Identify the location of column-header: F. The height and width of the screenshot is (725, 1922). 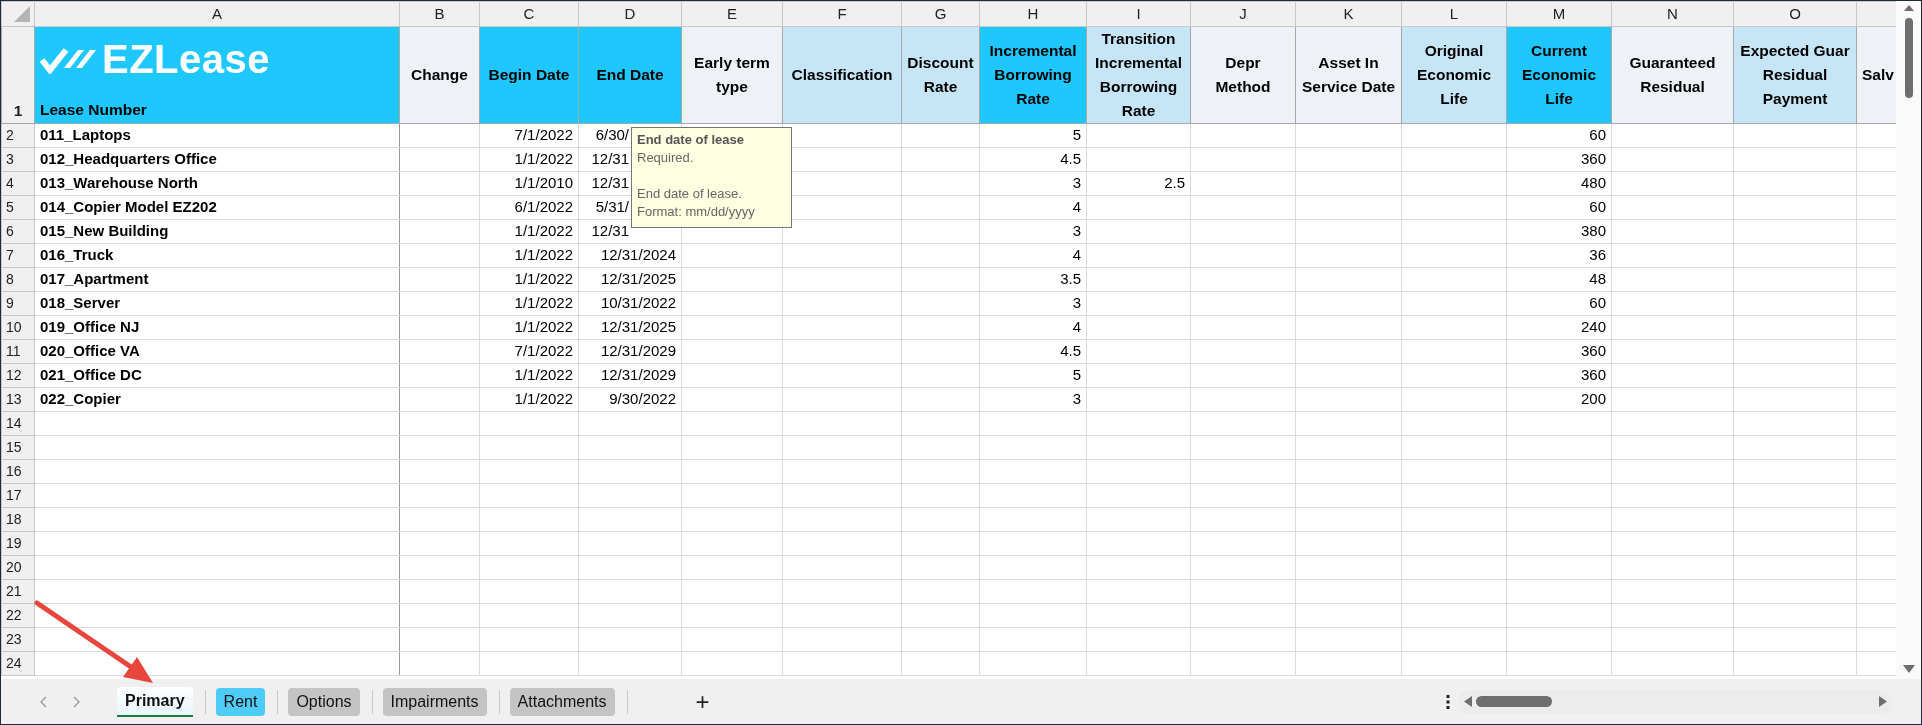
(842, 14).